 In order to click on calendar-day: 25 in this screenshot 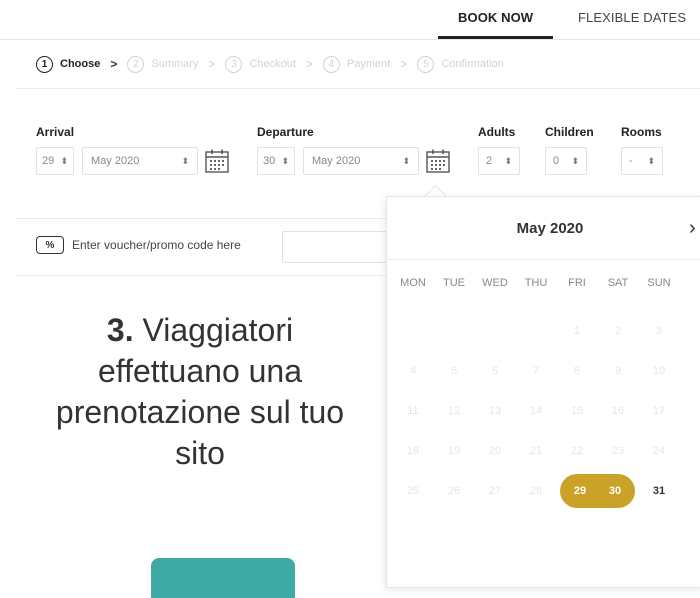, I will do `click(413, 491)`.